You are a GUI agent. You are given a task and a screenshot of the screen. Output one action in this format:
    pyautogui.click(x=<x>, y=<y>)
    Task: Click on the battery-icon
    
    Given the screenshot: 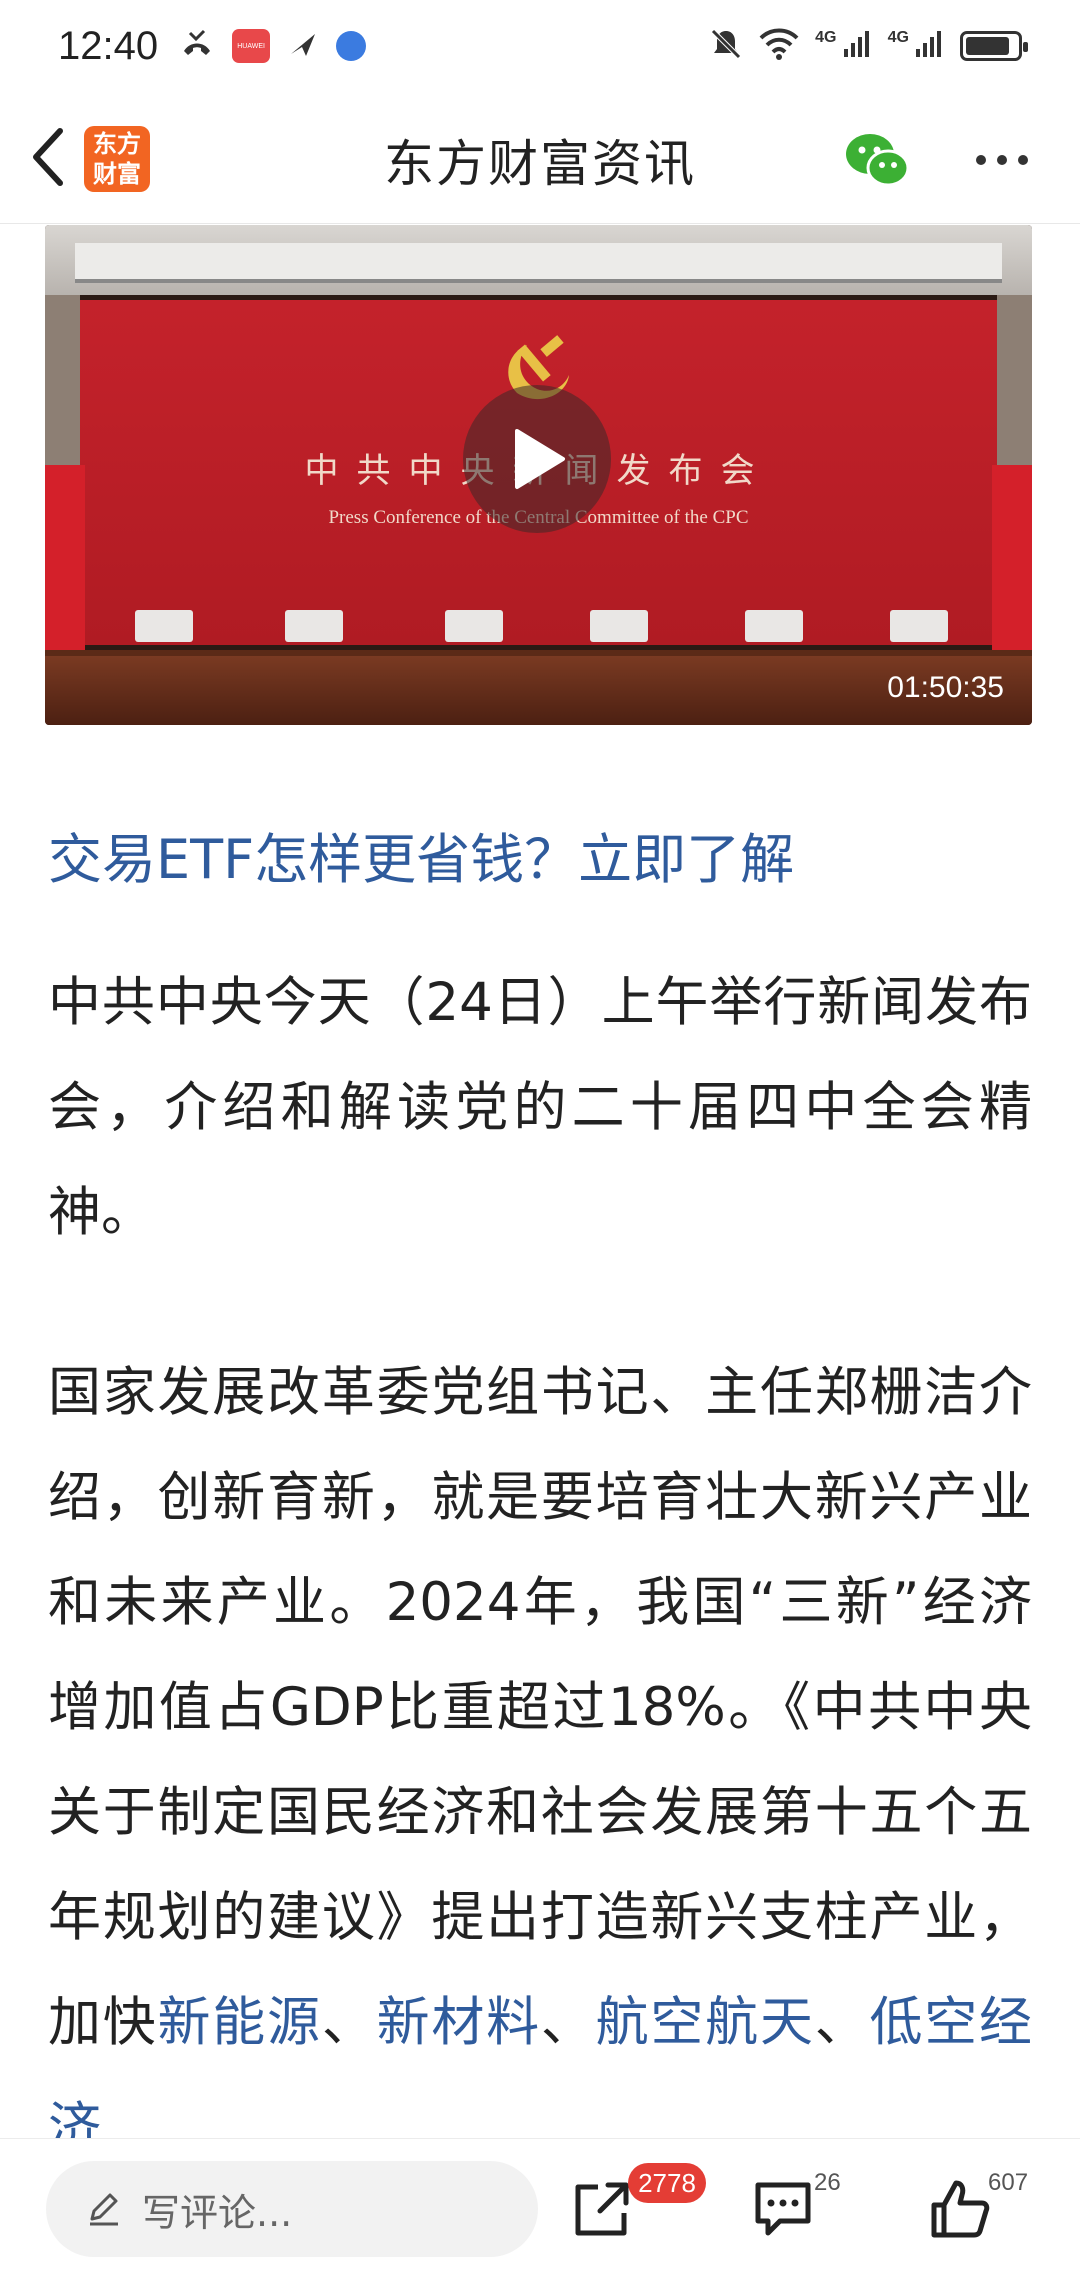 What is the action you would take?
    pyautogui.click(x=994, y=46)
    